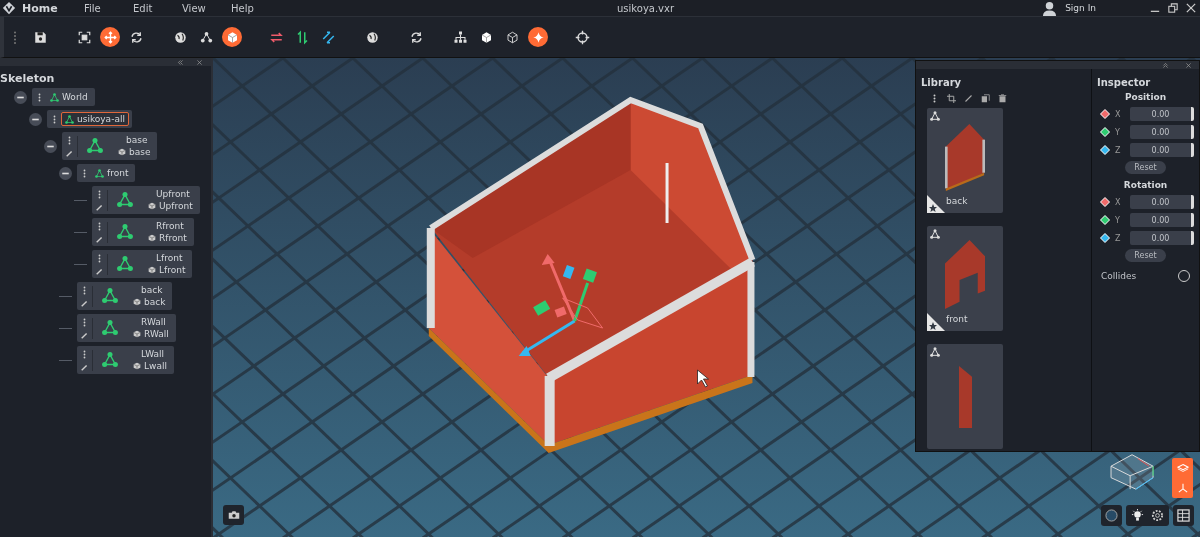 Image resolution: width=1200 pixels, height=537 pixels. I want to click on library-card: back, so click(965, 160).